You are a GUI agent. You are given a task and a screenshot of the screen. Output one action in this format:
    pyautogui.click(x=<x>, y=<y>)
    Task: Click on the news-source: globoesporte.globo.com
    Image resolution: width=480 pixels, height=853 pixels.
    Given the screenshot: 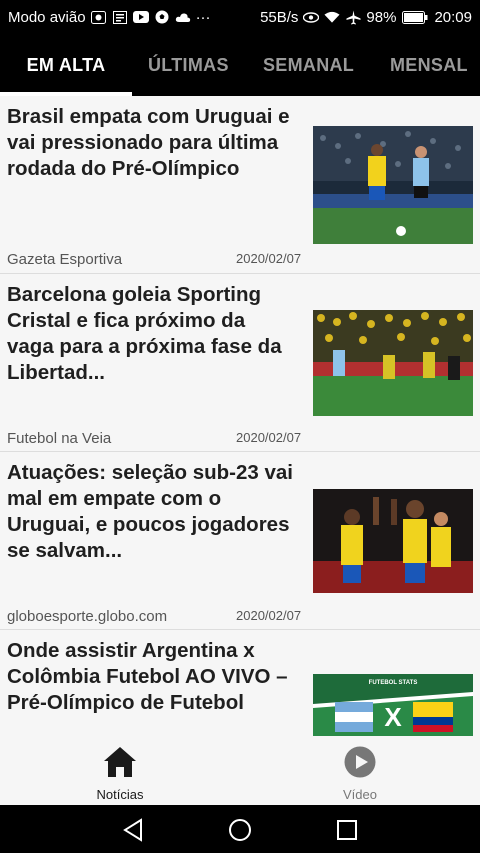 What is the action you would take?
    pyautogui.click(x=87, y=616)
    